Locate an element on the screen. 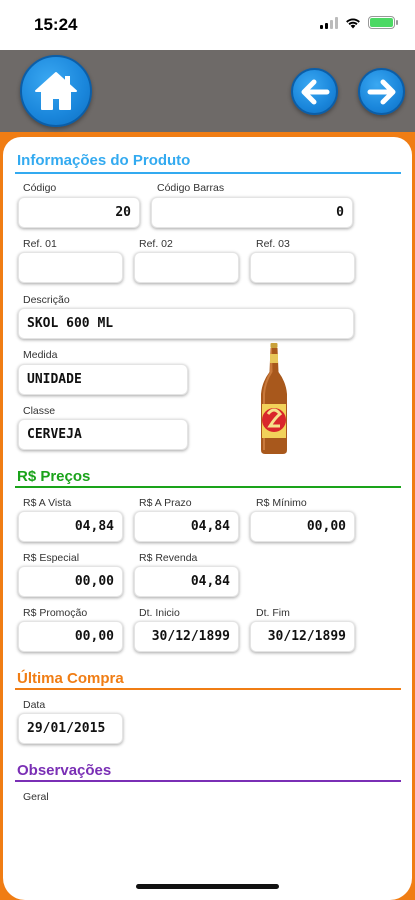  medida-field: UNIDADE is located at coordinates (103, 379).